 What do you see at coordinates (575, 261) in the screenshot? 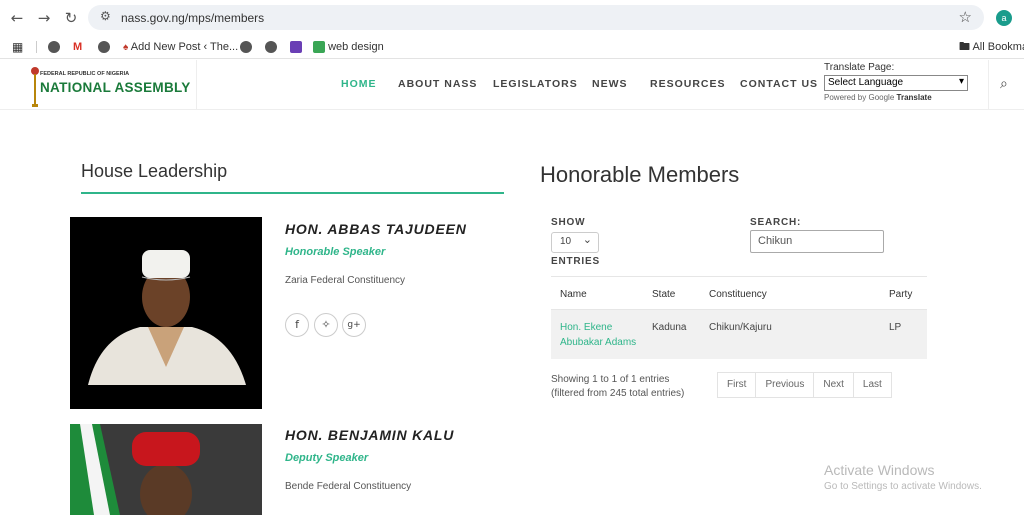
I see `entries-label: ENTRIES` at bounding box center [575, 261].